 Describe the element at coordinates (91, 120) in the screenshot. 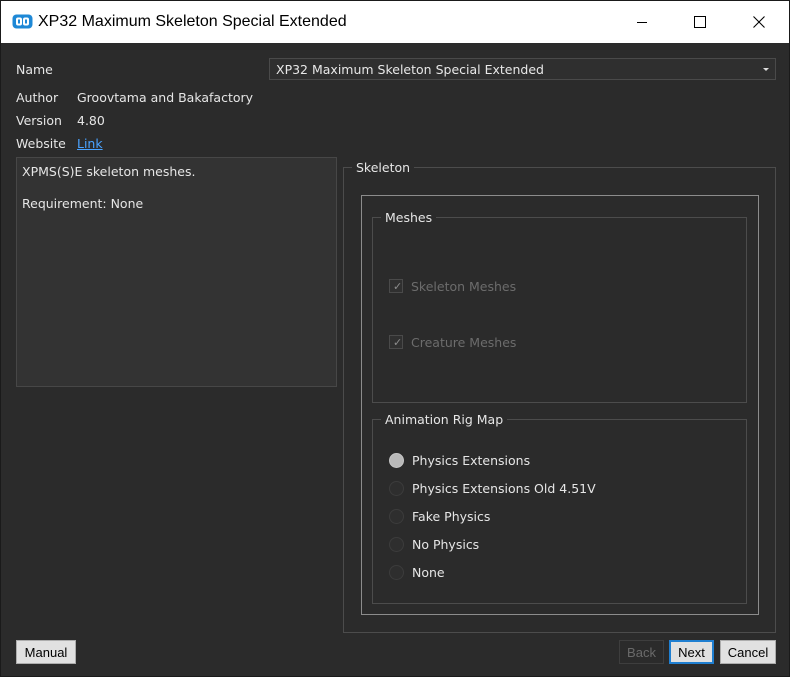

I see `version-value: 4.80` at that location.